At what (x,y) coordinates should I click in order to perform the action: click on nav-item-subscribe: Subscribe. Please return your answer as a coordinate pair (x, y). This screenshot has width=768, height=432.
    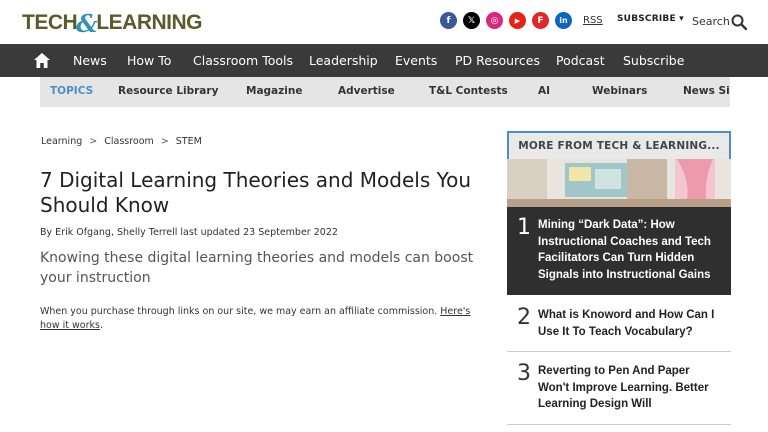
    Looking at the image, I should click on (653, 60).